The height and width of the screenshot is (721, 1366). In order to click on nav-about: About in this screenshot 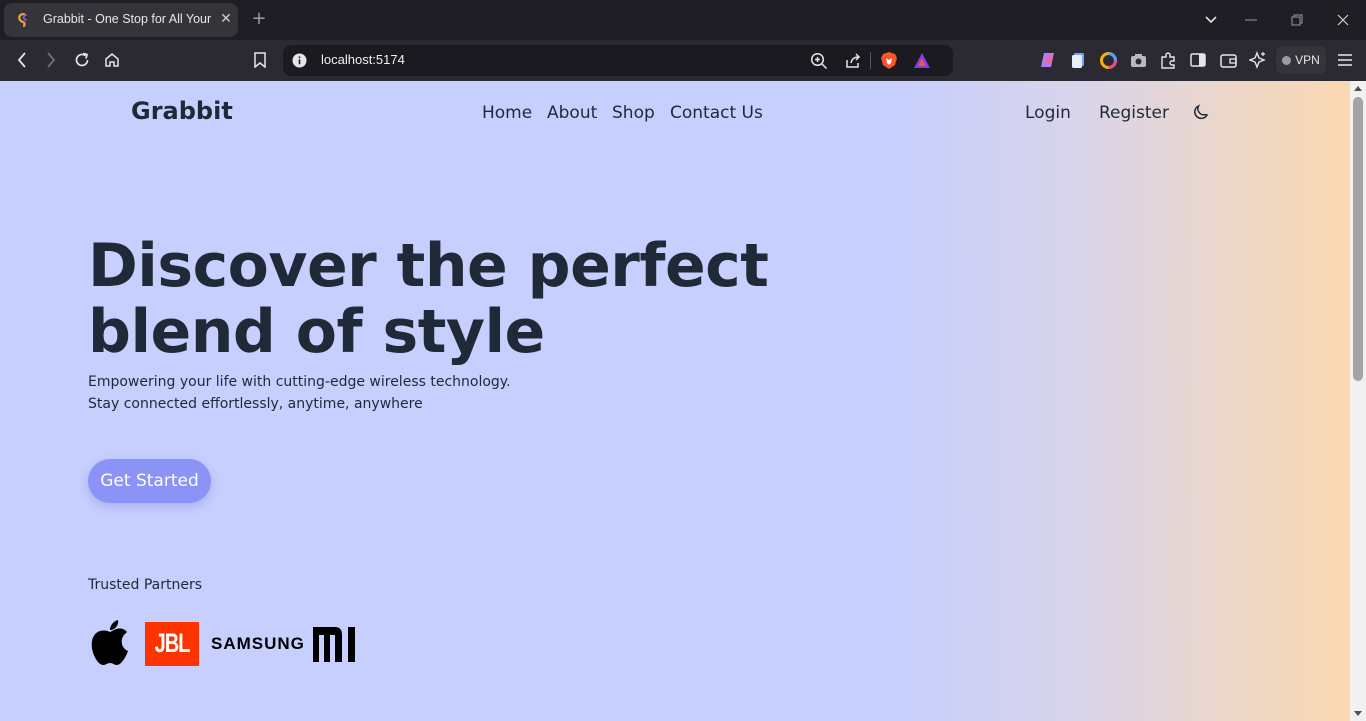, I will do `click(572, 113)`.